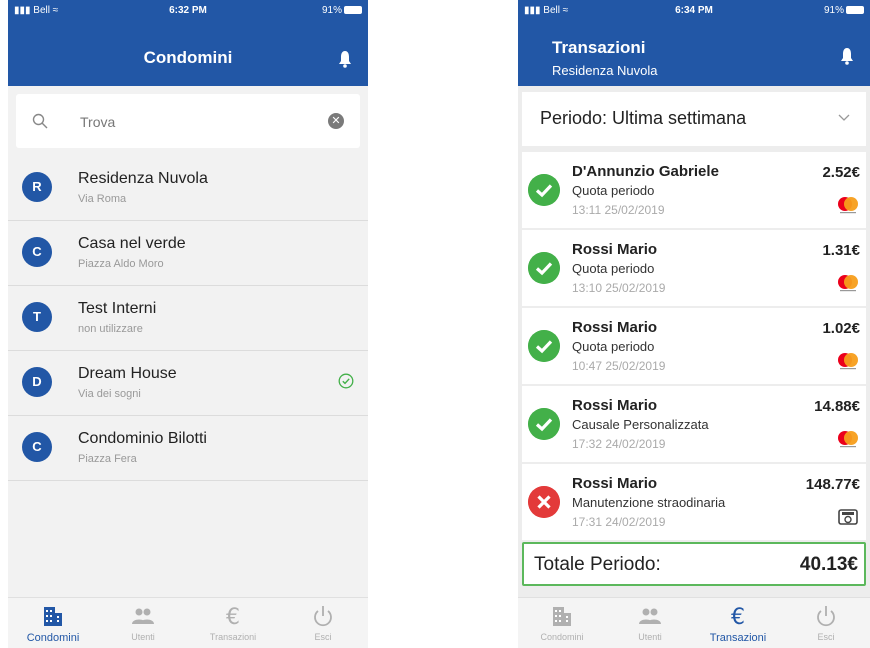 The width and height of the screenshot is (870, 648). What do you see at coordinates (188, 188) in the screenshot?
I see `list-item: R Residenza Nuvola Via Roma` at bounding box center [188, 188].